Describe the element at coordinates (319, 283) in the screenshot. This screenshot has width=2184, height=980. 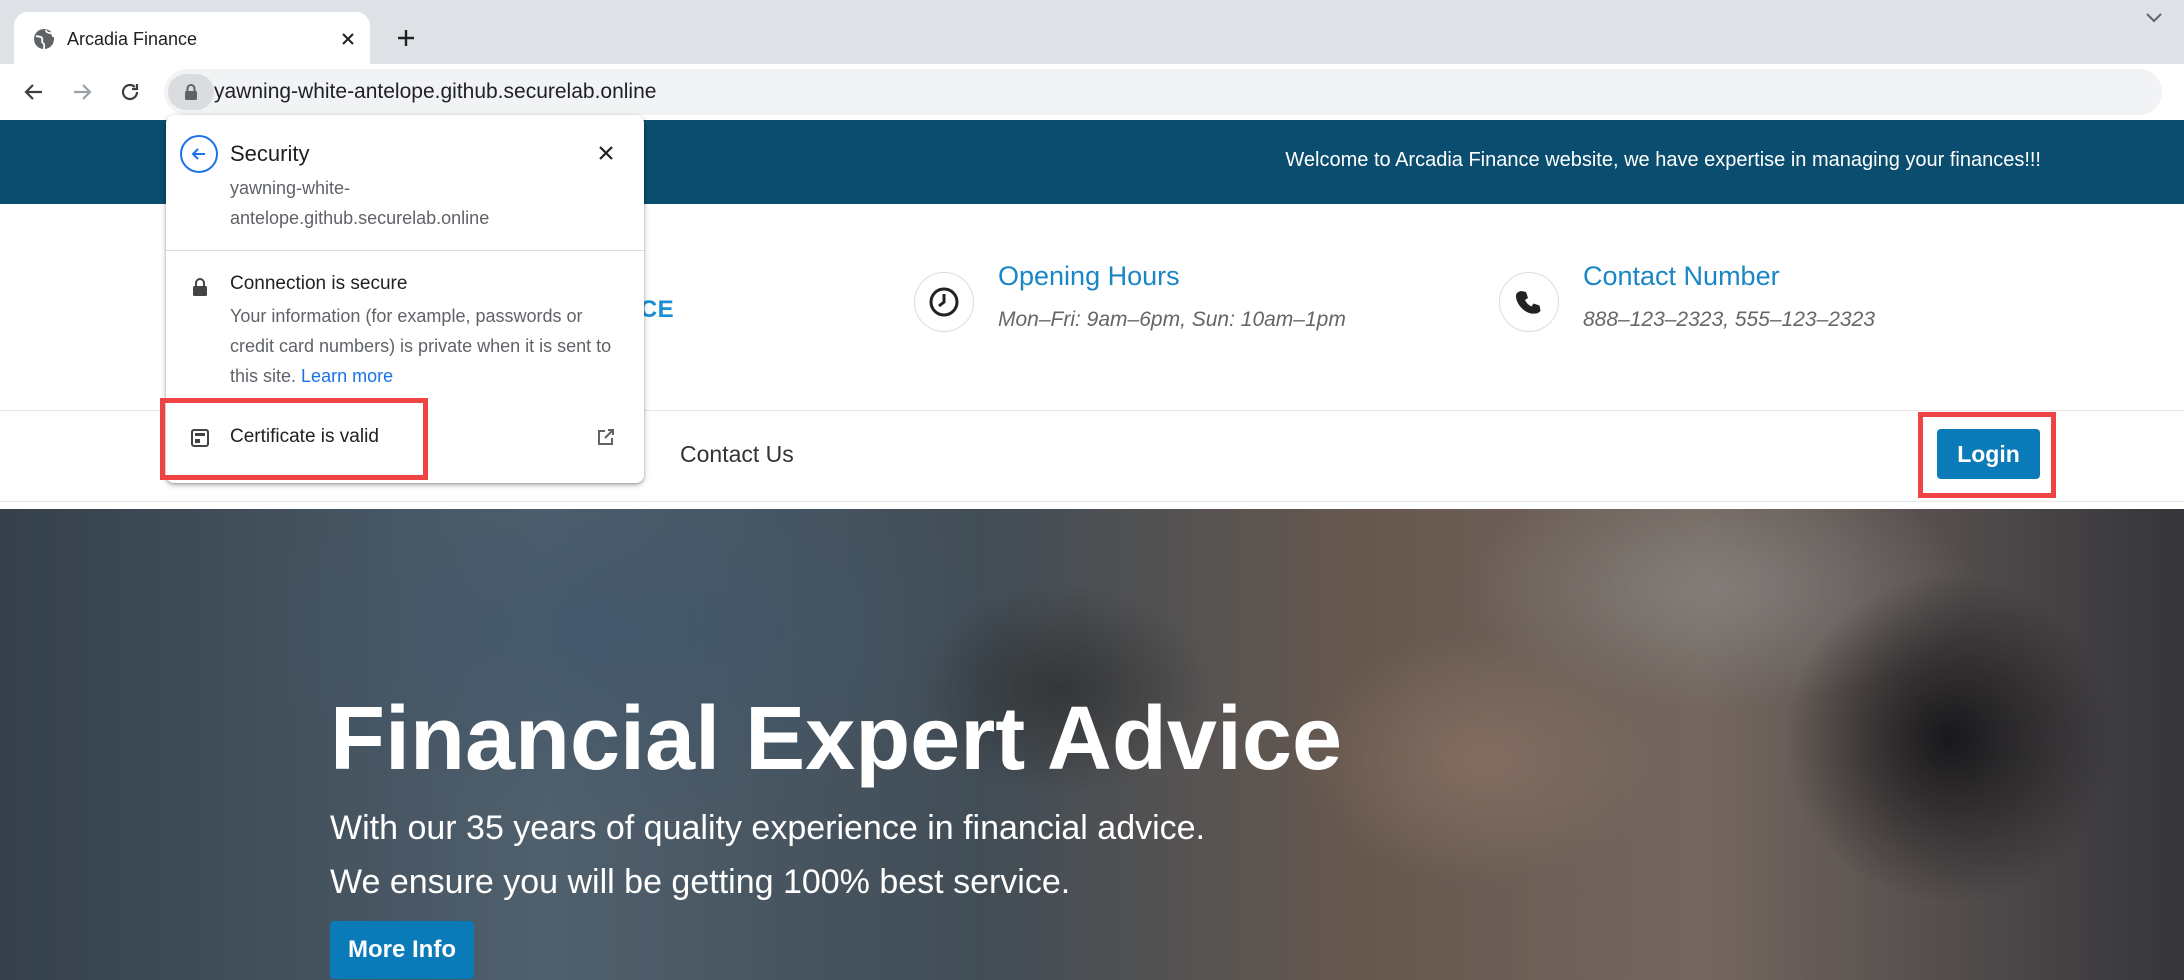
I see `connection-status: Connection is secure` at that location.